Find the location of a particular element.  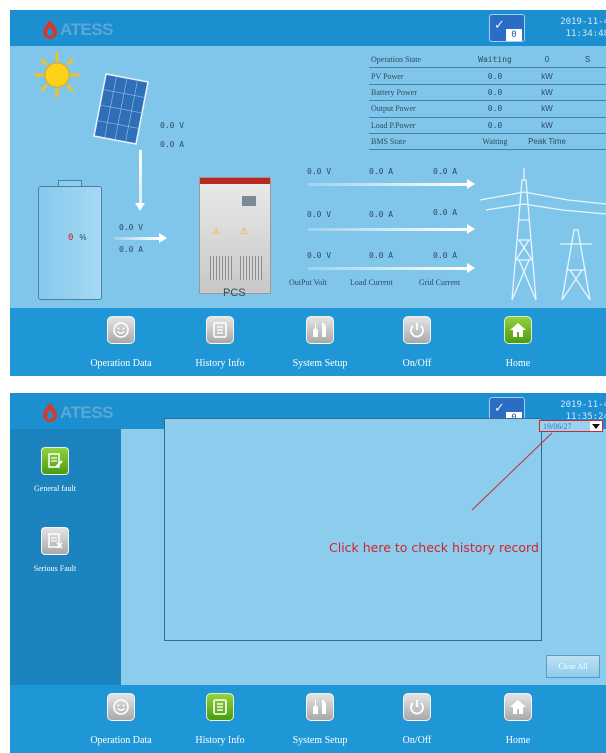

history-date-select: 19/06/27 is located at coordinates (571, 426).